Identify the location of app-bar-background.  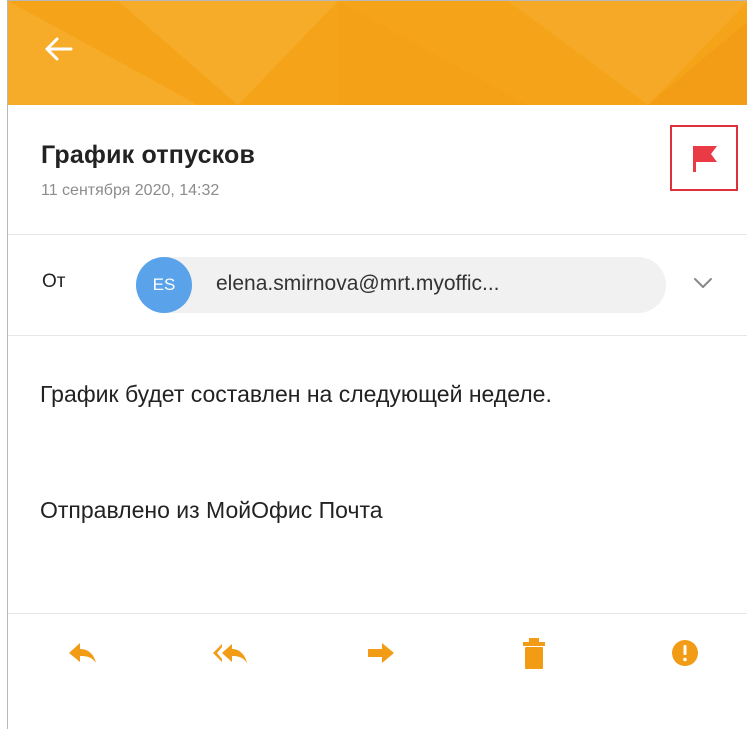
(377, 53).